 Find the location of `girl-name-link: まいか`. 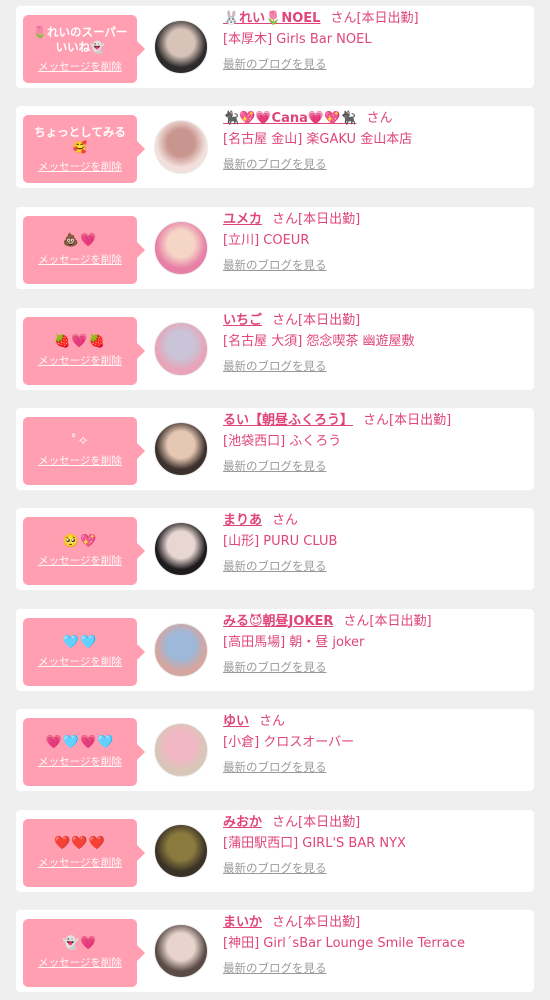

girl-name-link: まいか is located at coordinates (242, 922).